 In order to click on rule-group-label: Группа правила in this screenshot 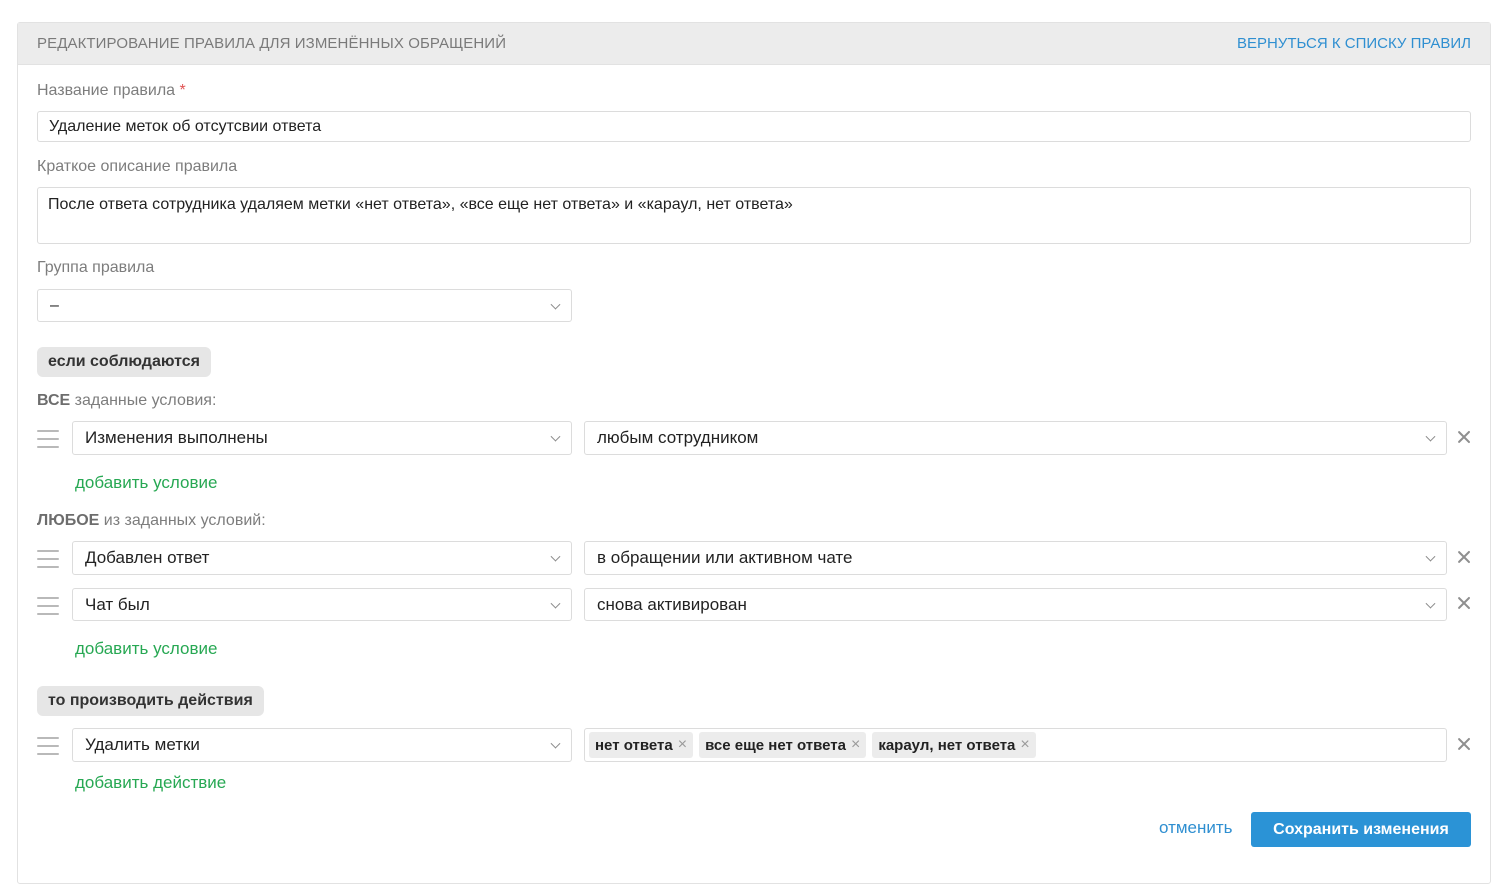, I will do `click(96, 267)`.